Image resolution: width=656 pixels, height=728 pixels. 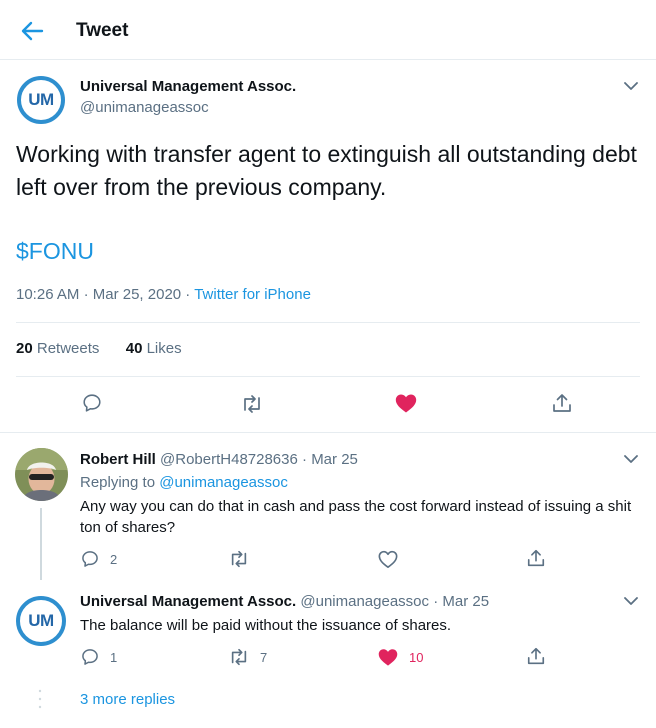 What do you see at coordinates (328, 322) in the screenshot?
I see `meta-divider` at bounding box center [328, 322].